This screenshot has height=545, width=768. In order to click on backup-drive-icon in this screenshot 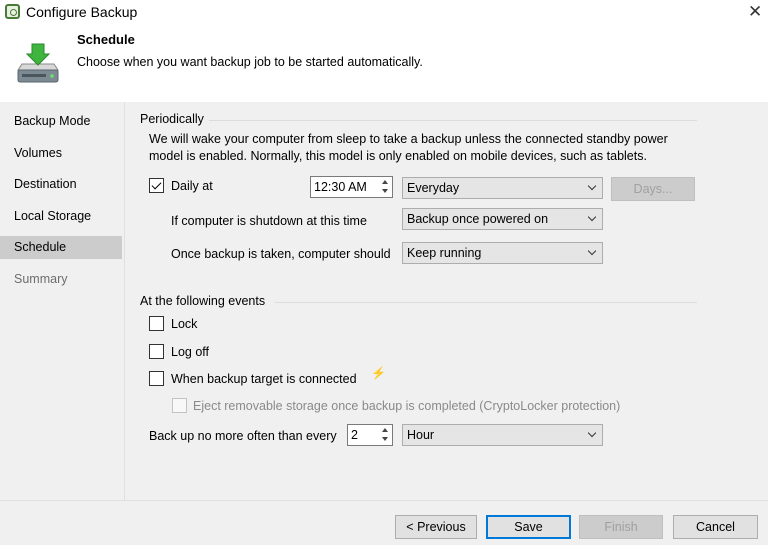, I will do `click(38, 63)`.